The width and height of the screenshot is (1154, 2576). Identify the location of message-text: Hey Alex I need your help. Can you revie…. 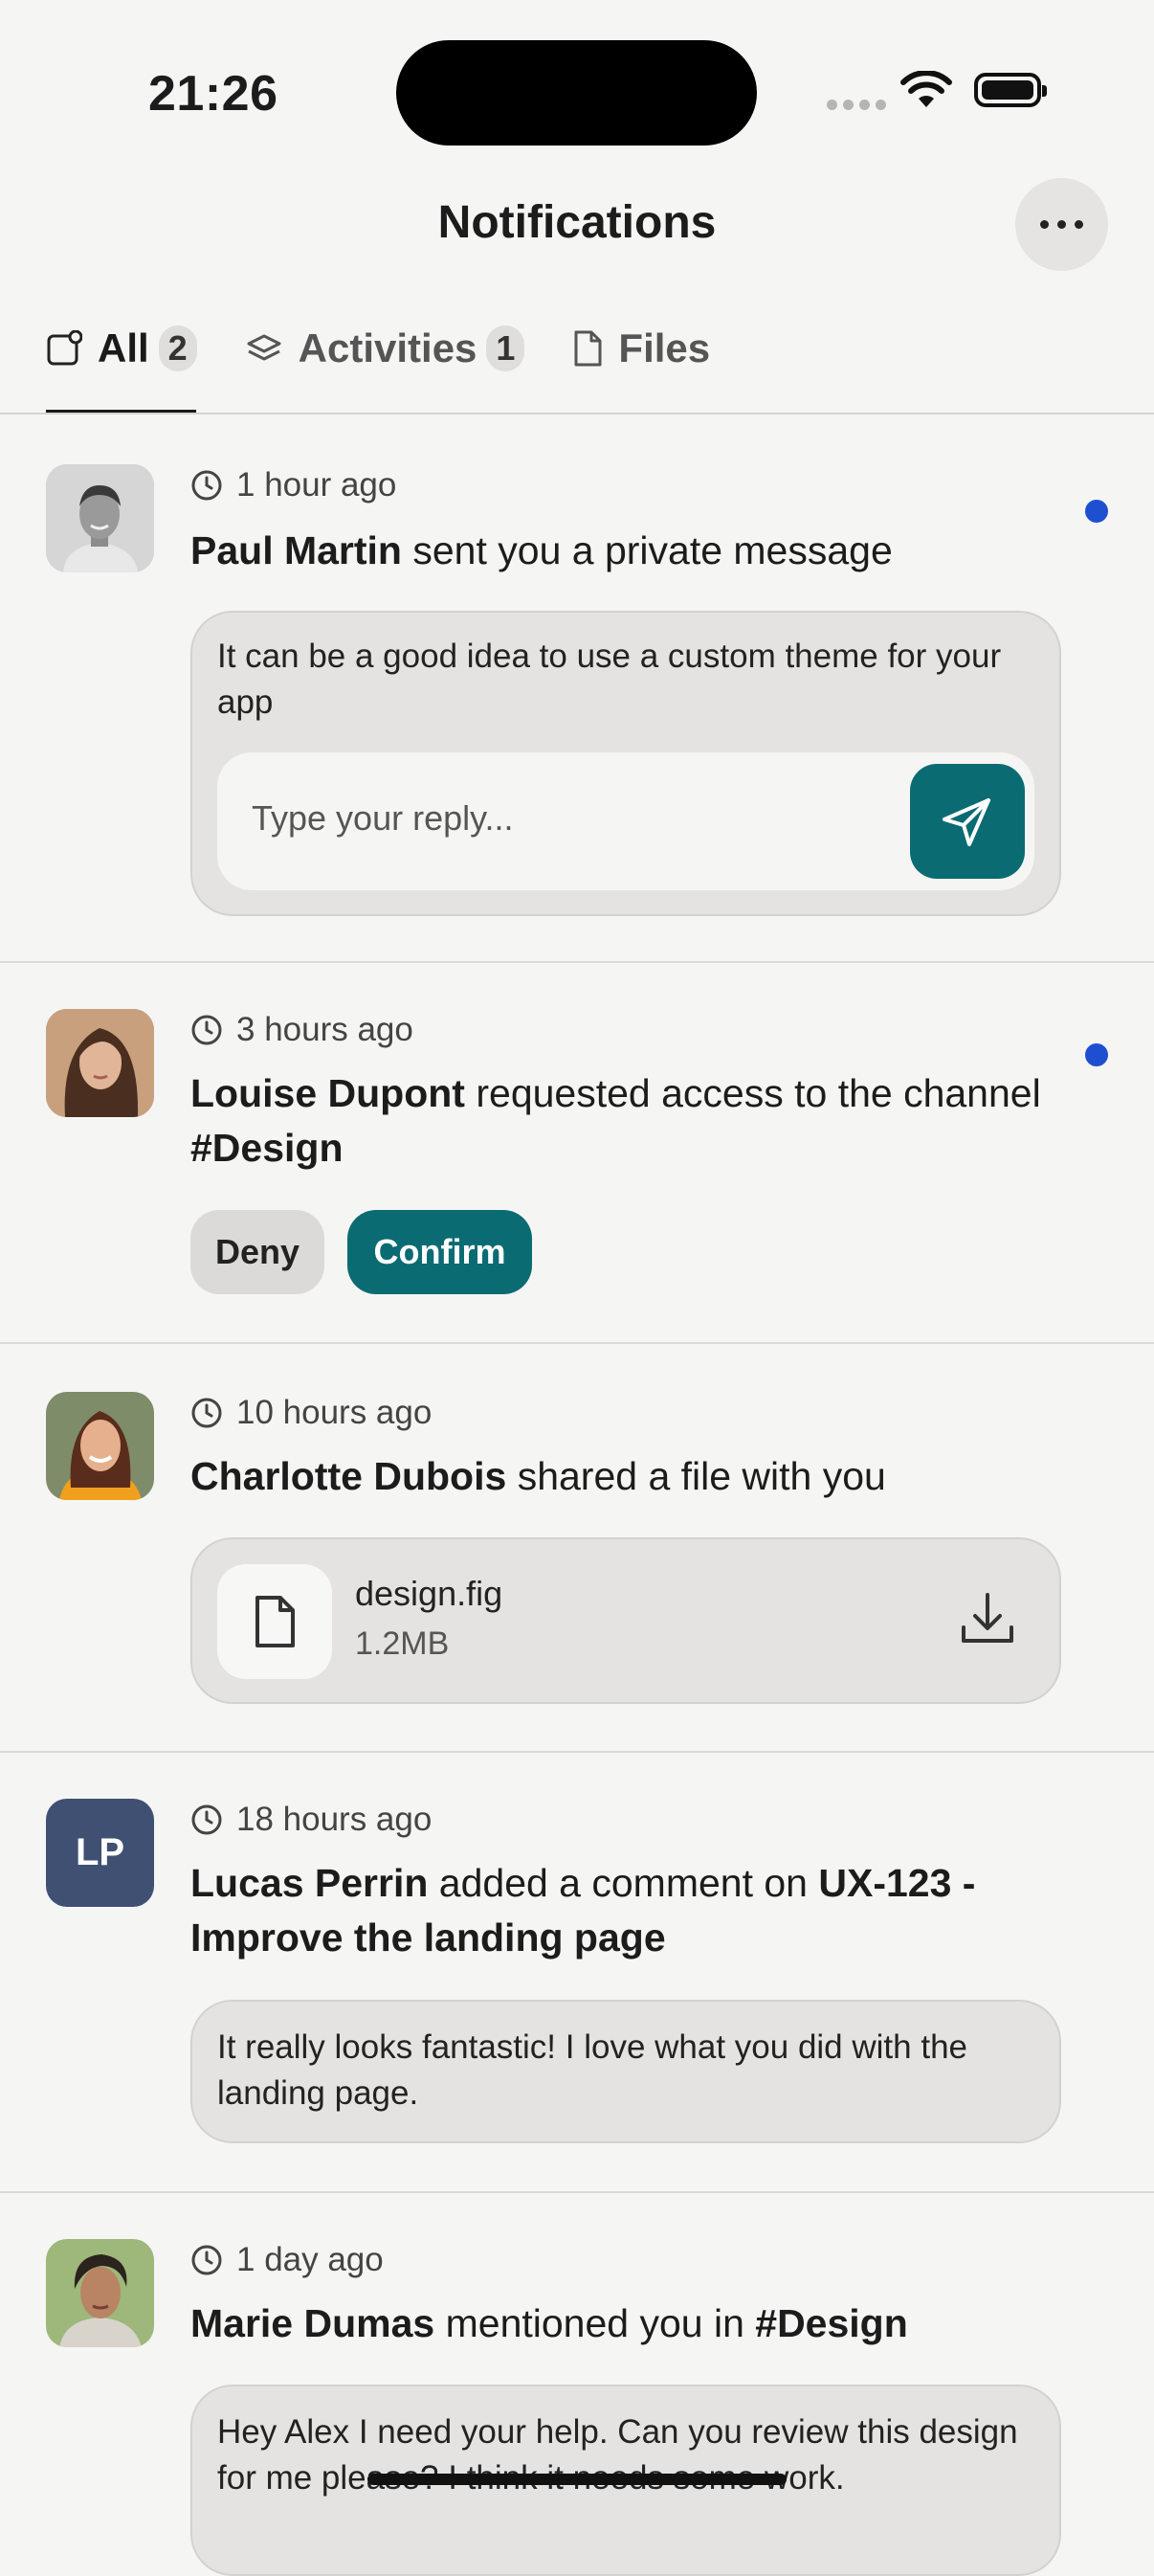
(617, 2455).